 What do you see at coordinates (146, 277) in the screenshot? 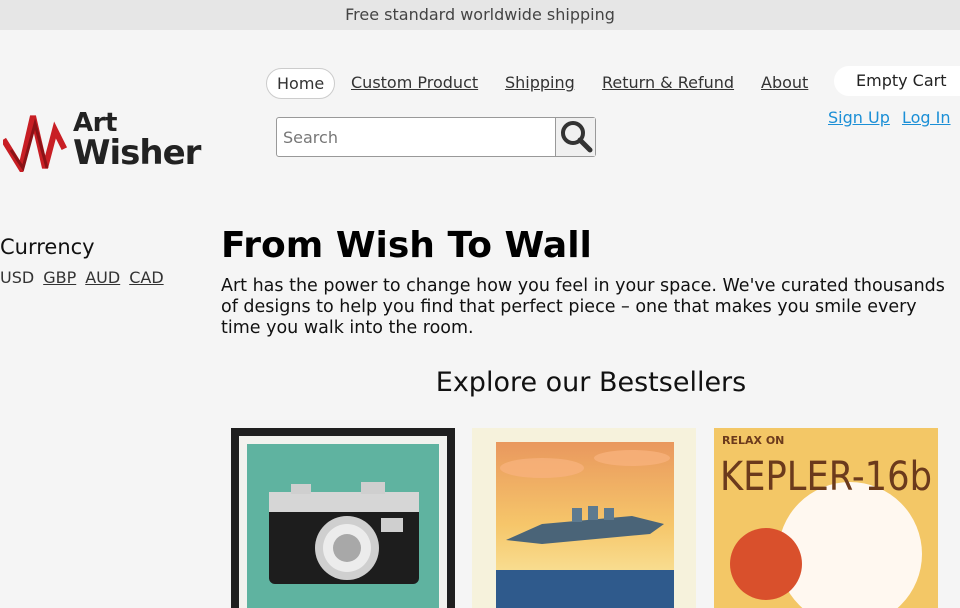
I see `currency-cad: CAD` at bounding box center [146, 277].